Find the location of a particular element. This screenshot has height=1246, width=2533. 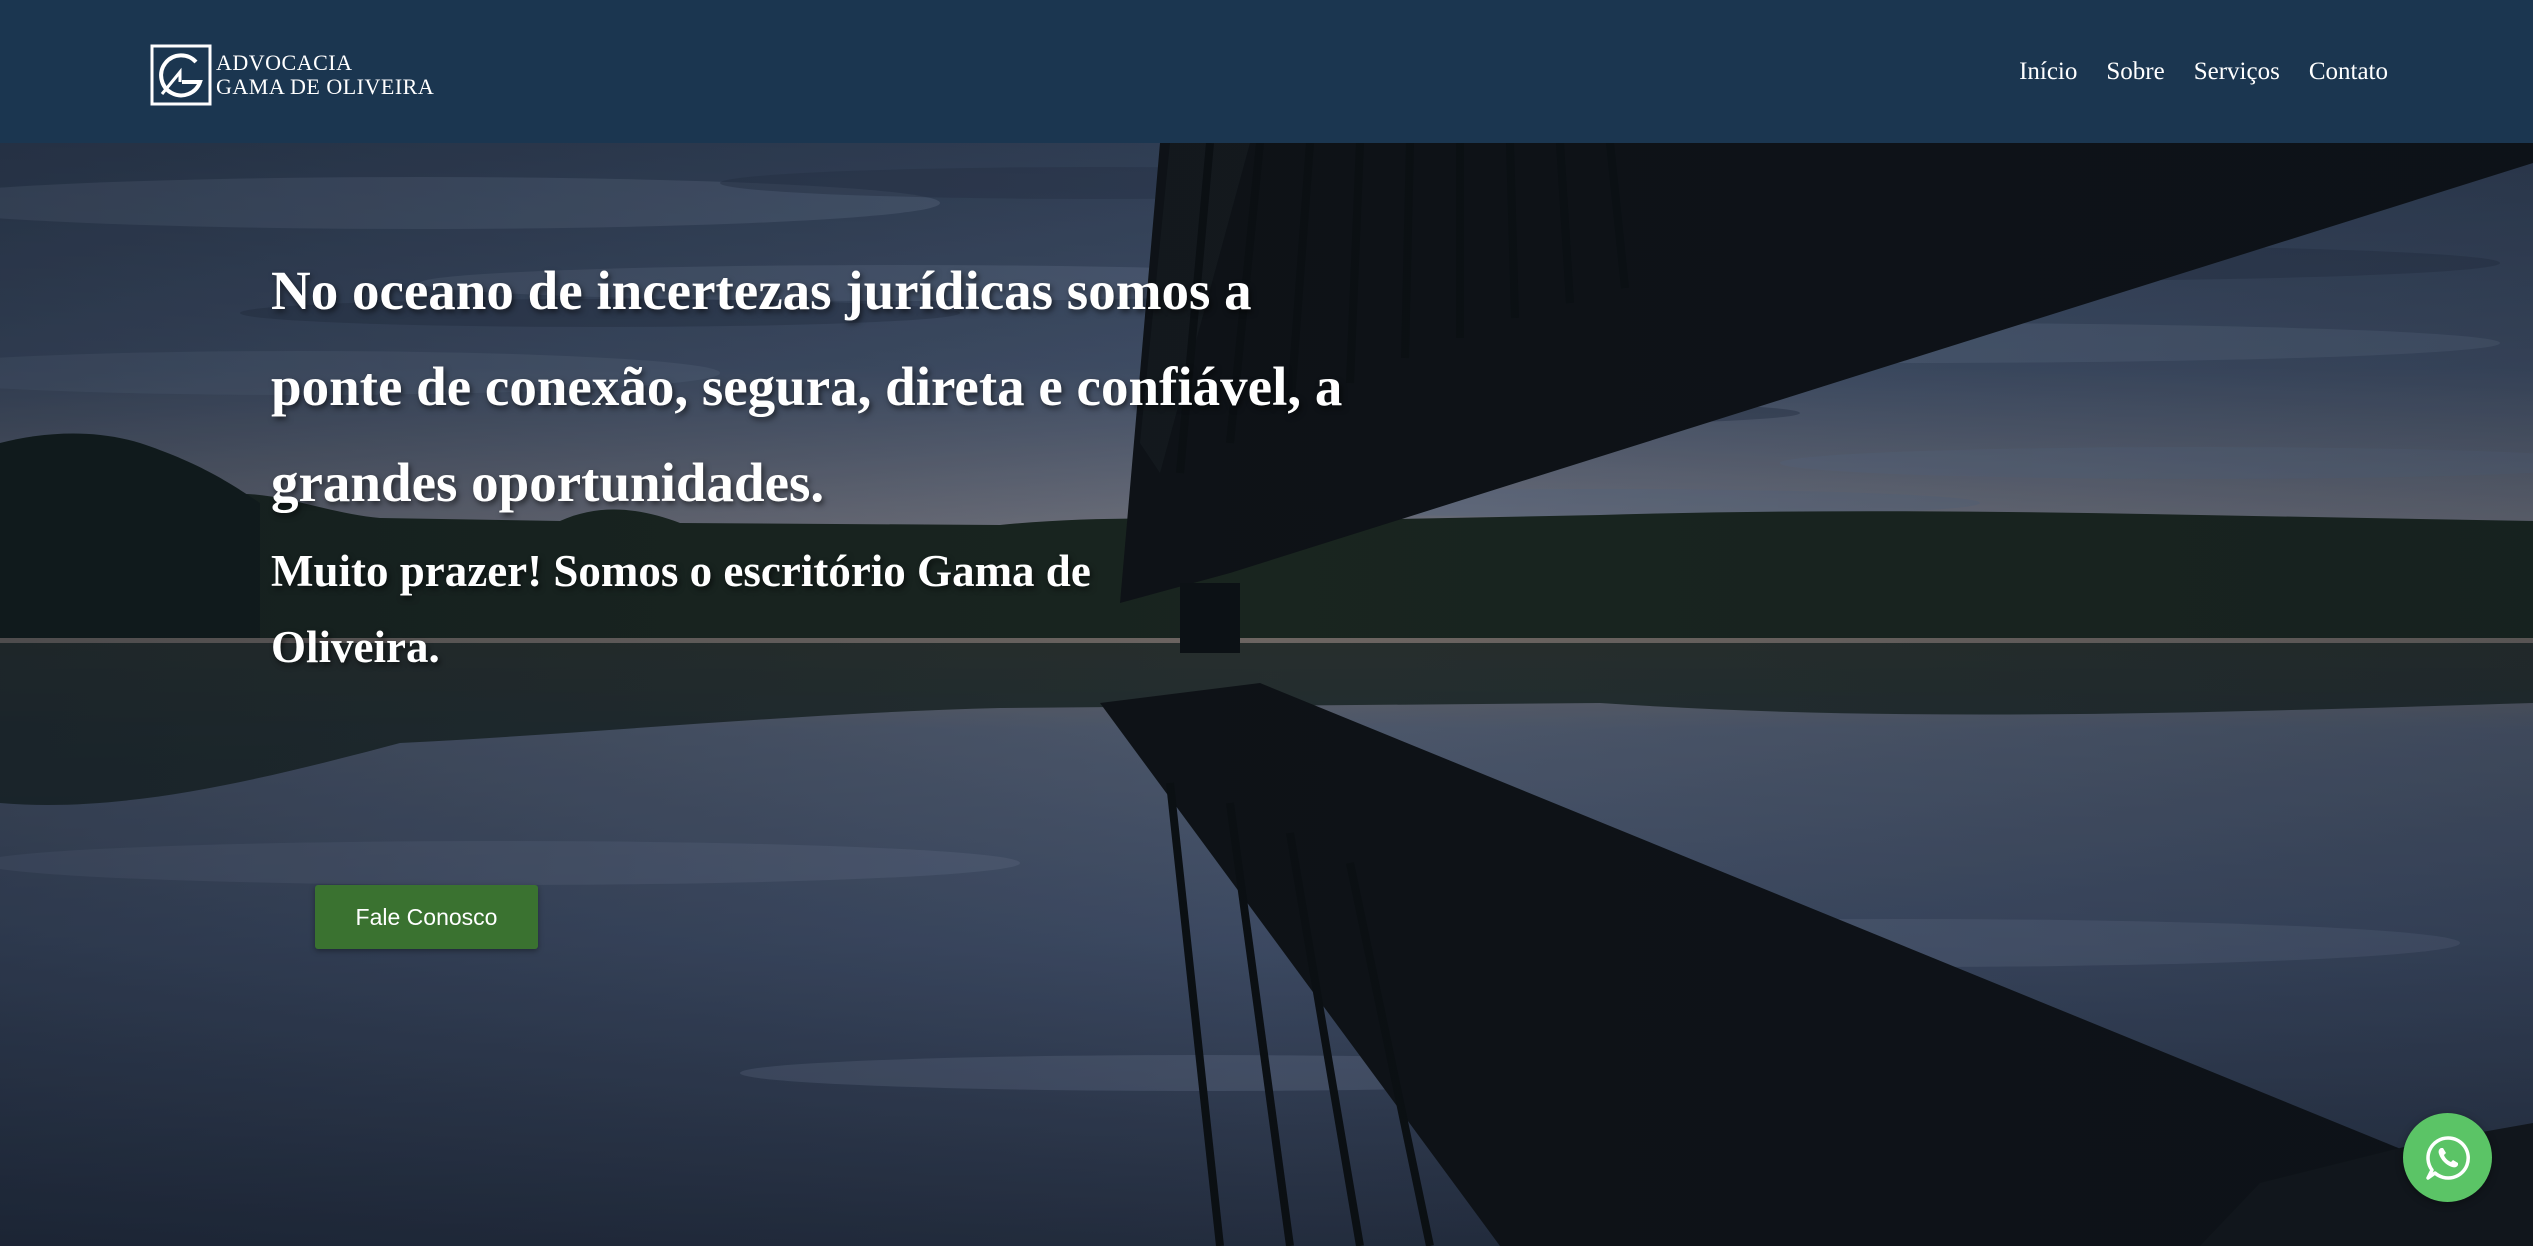

brand-line-1: ADVOCACIA is located at coordinates (284, 62).